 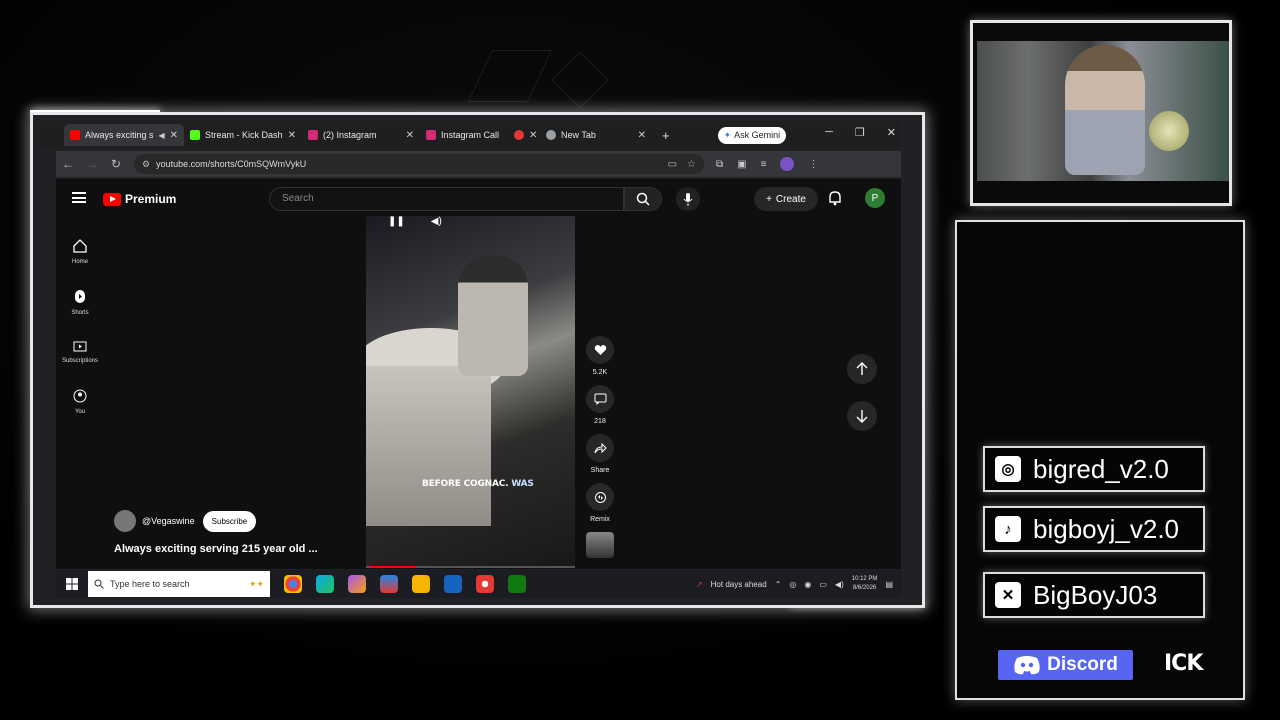 I want to click on xbox-icon, so click(x=517, y=584).